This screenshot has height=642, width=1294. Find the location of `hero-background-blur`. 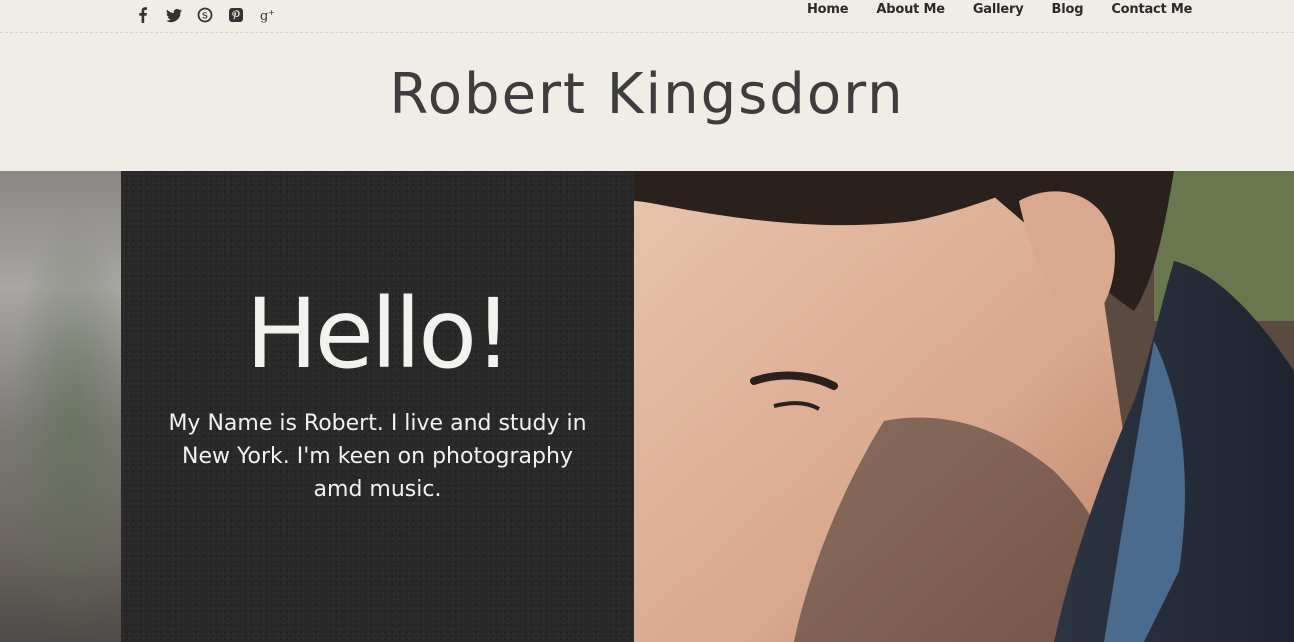

hero-background-blur is located at coordinates (60, 406).